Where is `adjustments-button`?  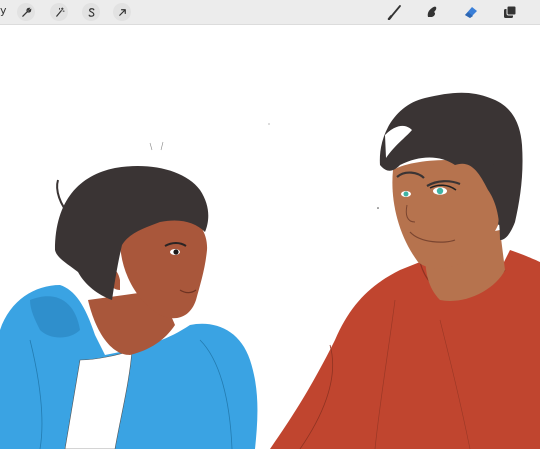 adjustments-button is located at coordinates (59, 12).